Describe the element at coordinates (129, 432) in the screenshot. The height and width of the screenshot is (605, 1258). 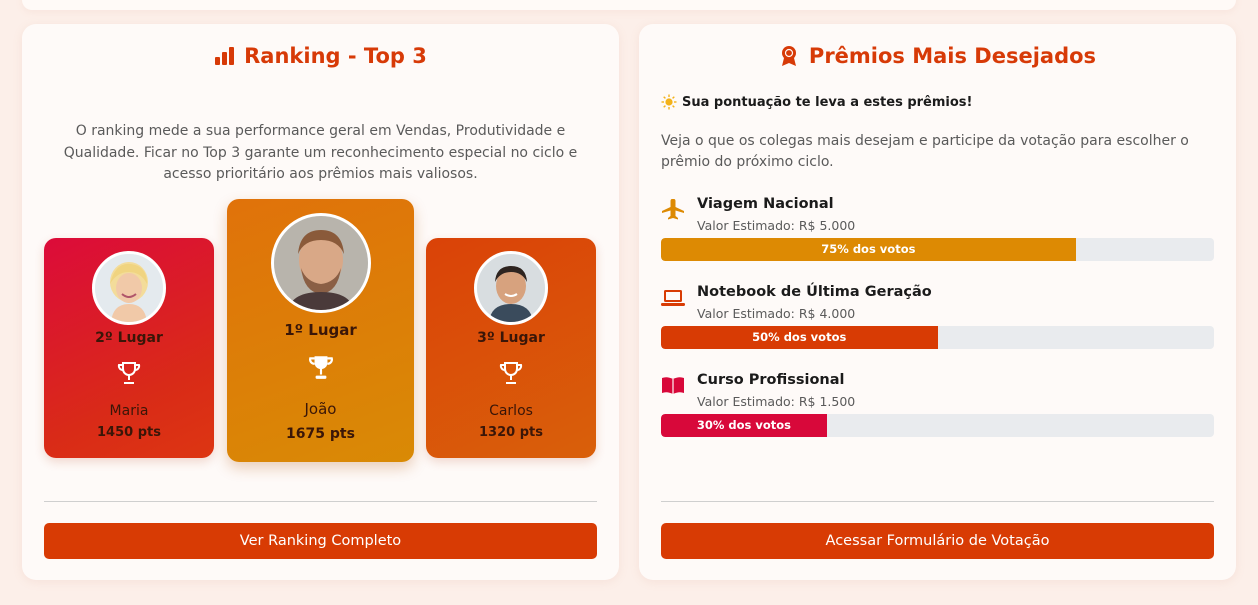
I see `podium-points: 1450 pts` at that location.